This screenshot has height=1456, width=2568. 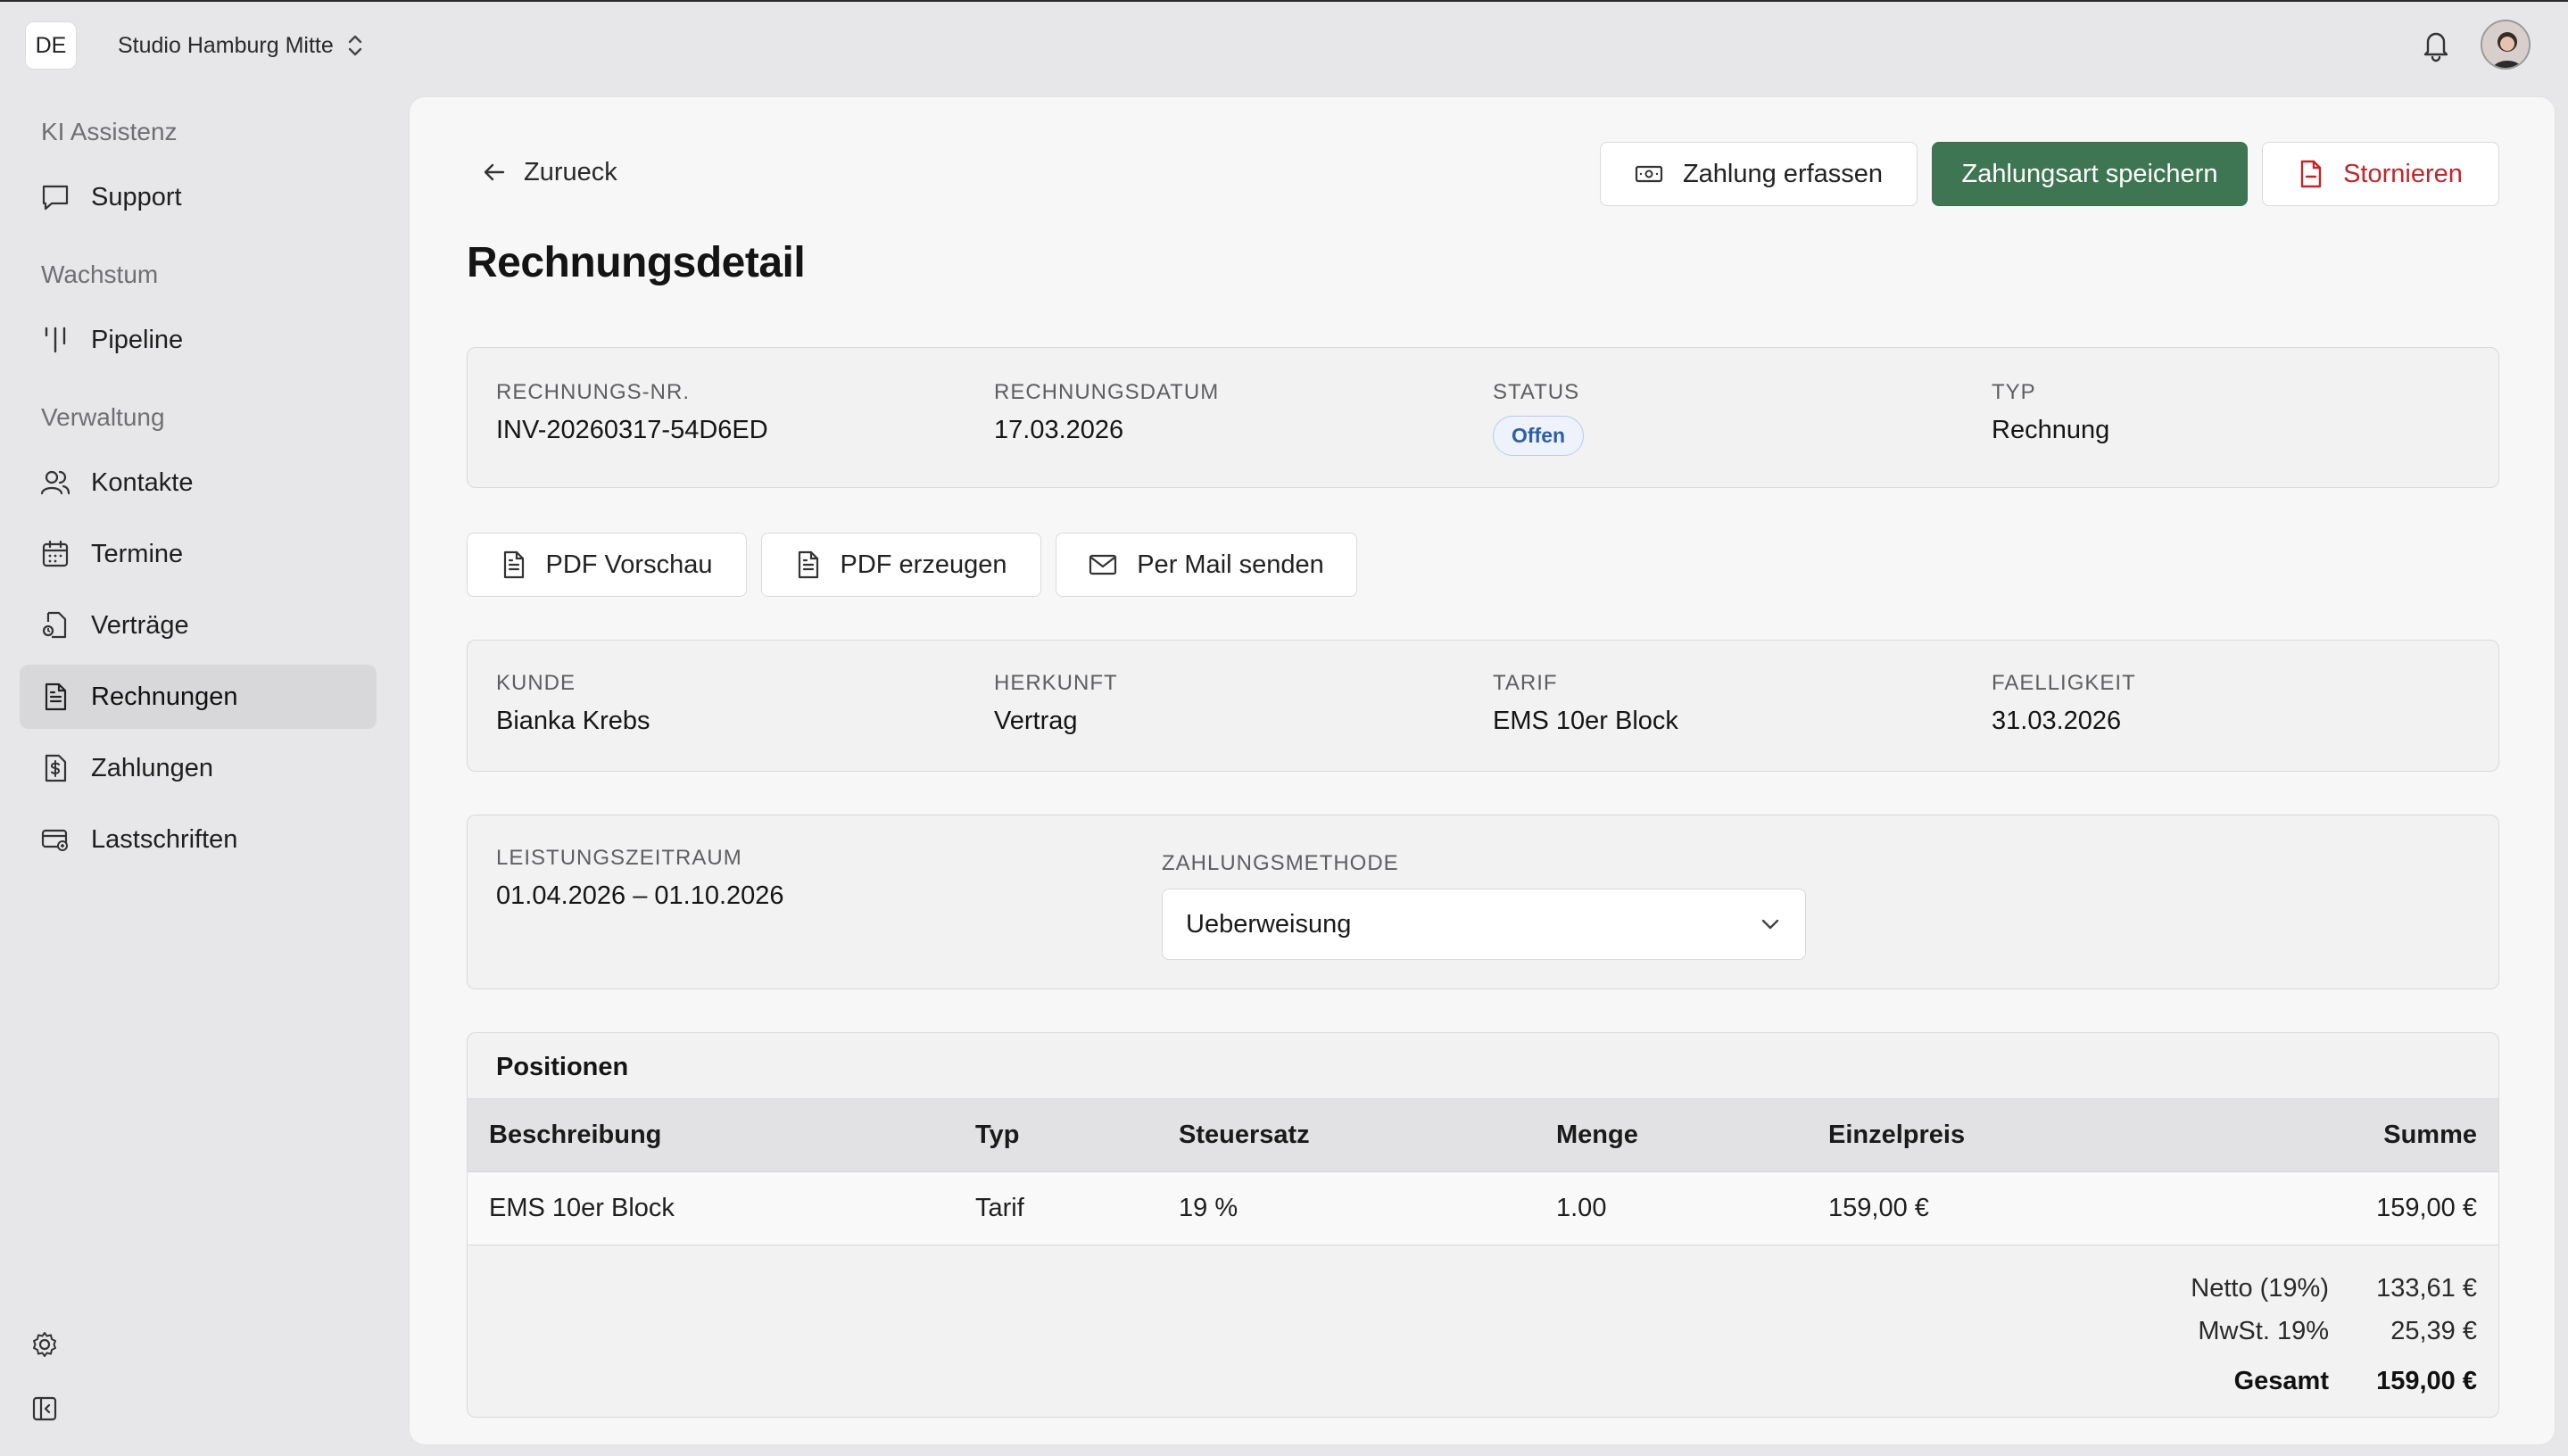 What do you see at coordinates (2334, 1288) in the screenshot?
I see `net-row: Netto (19%) 133,61 €` at bounding box center [2334, 1288].